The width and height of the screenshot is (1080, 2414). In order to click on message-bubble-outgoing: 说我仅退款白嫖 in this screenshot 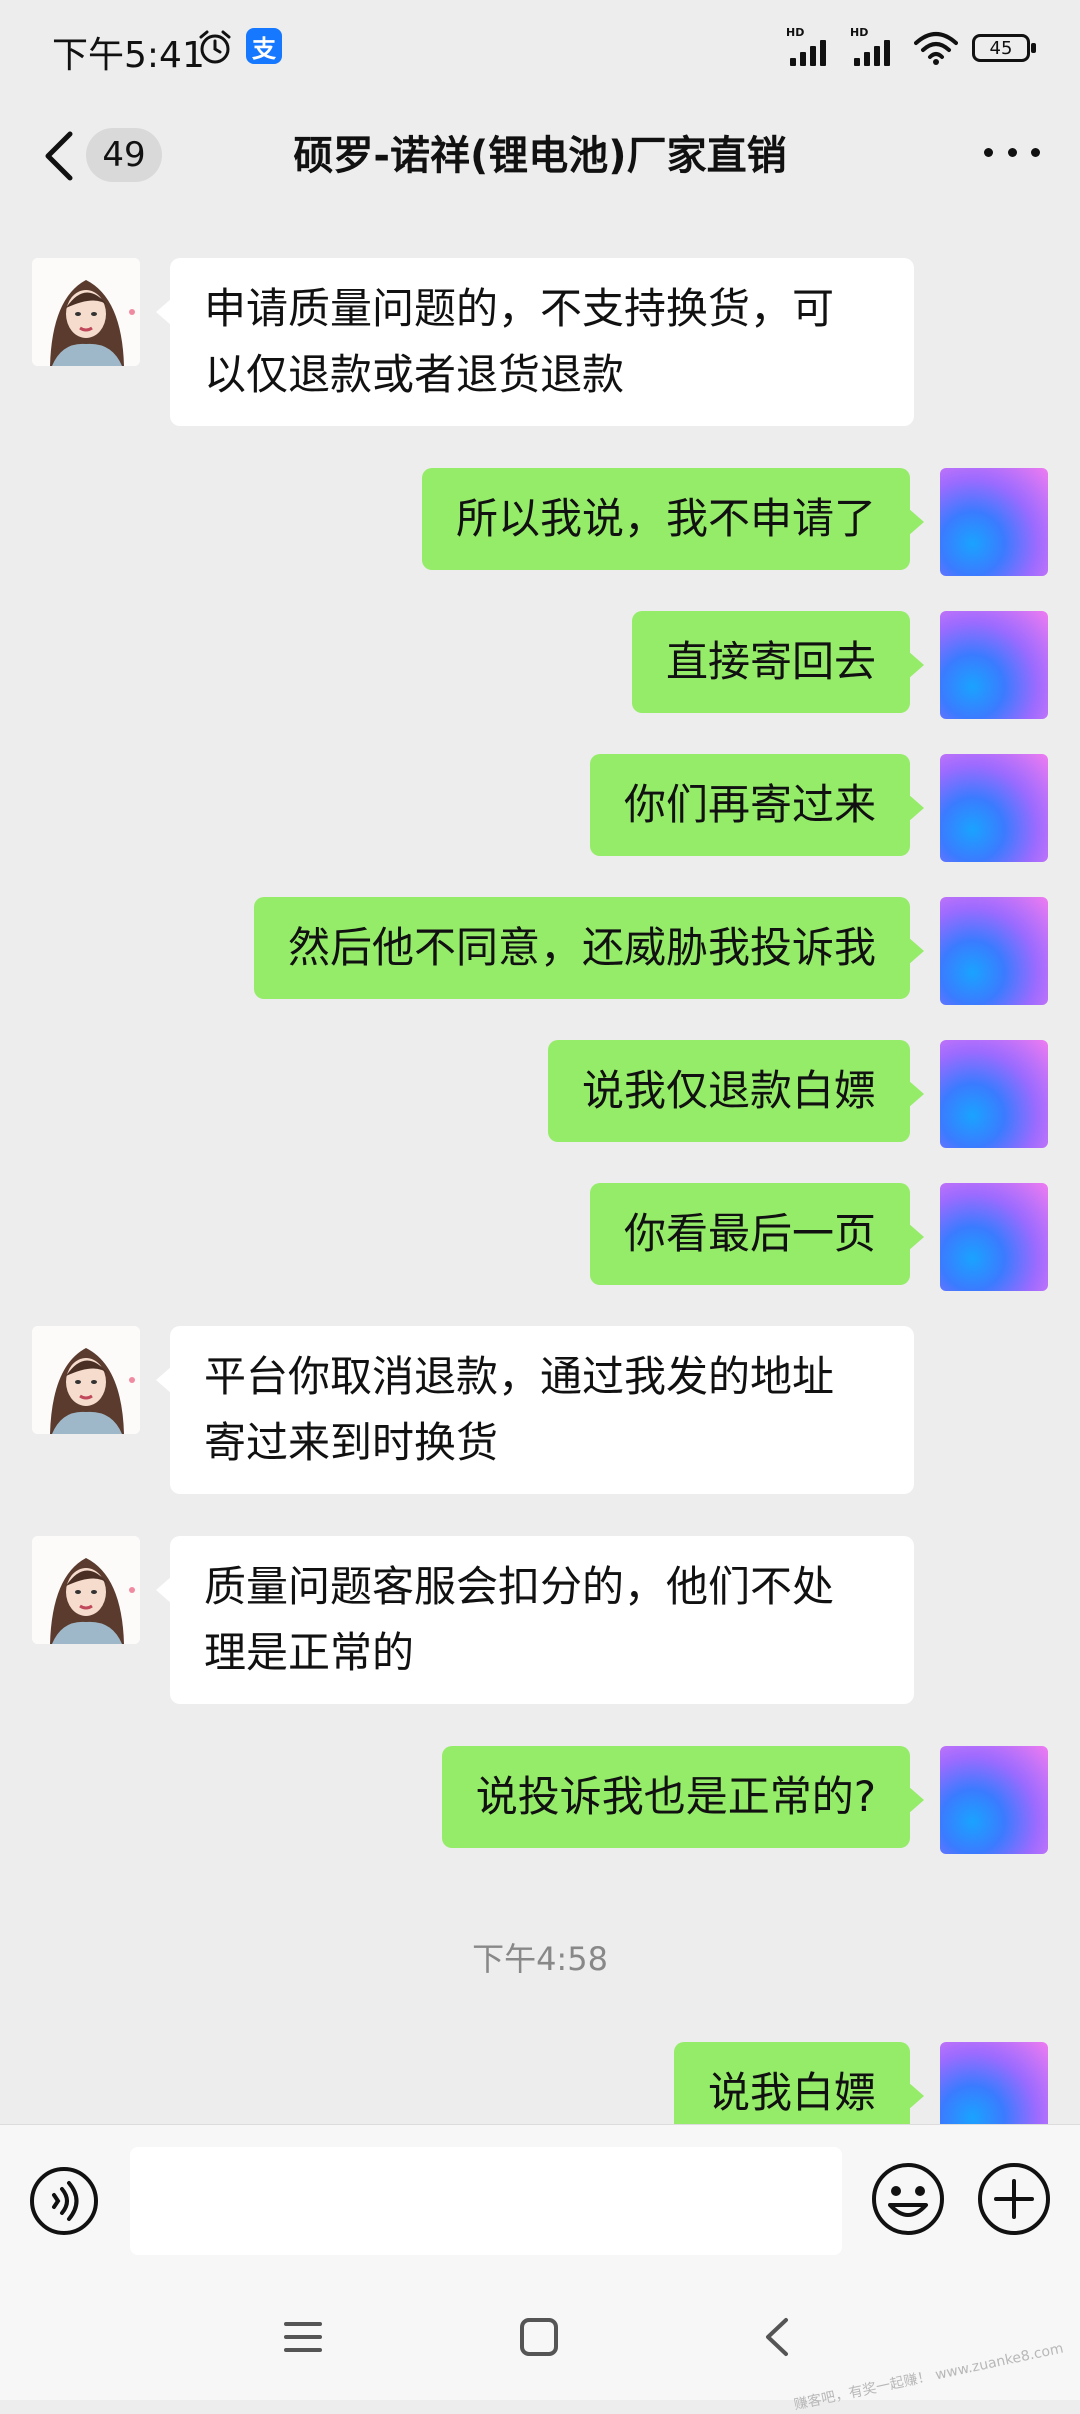, I will do `click(736, 1091)`.